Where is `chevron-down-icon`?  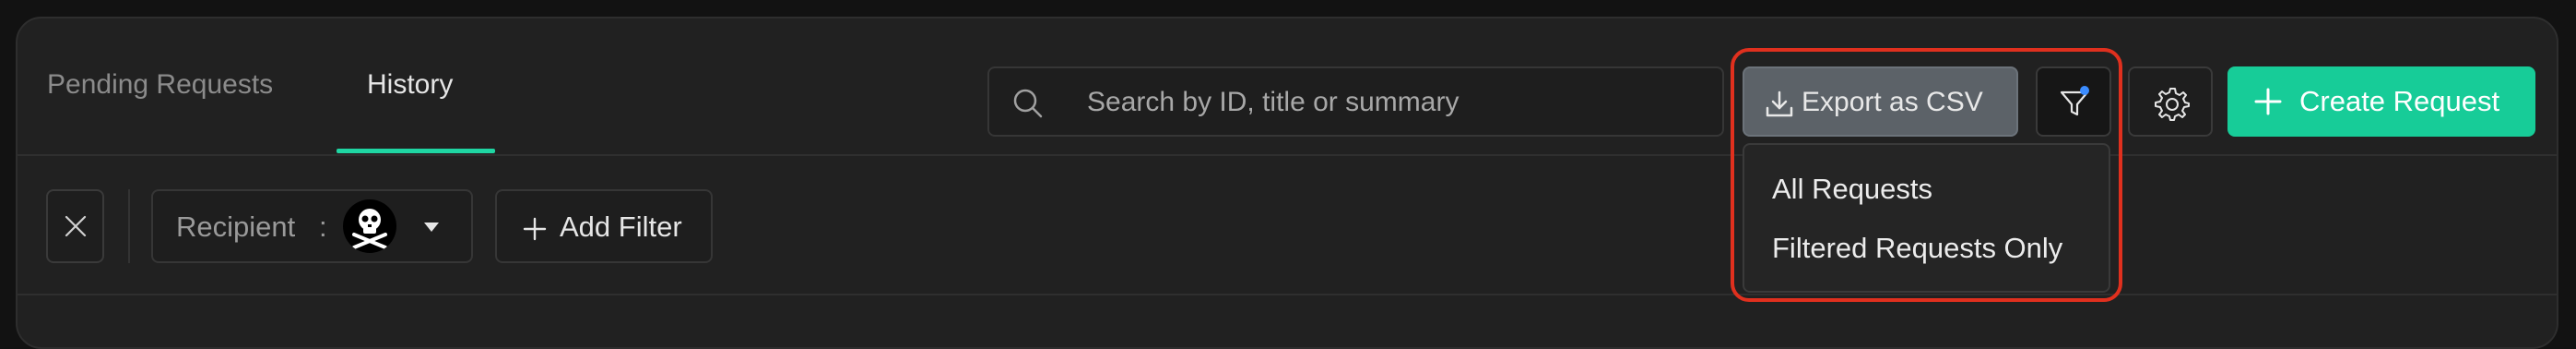 chevron-down-icon is located at coordinates (431, 228).